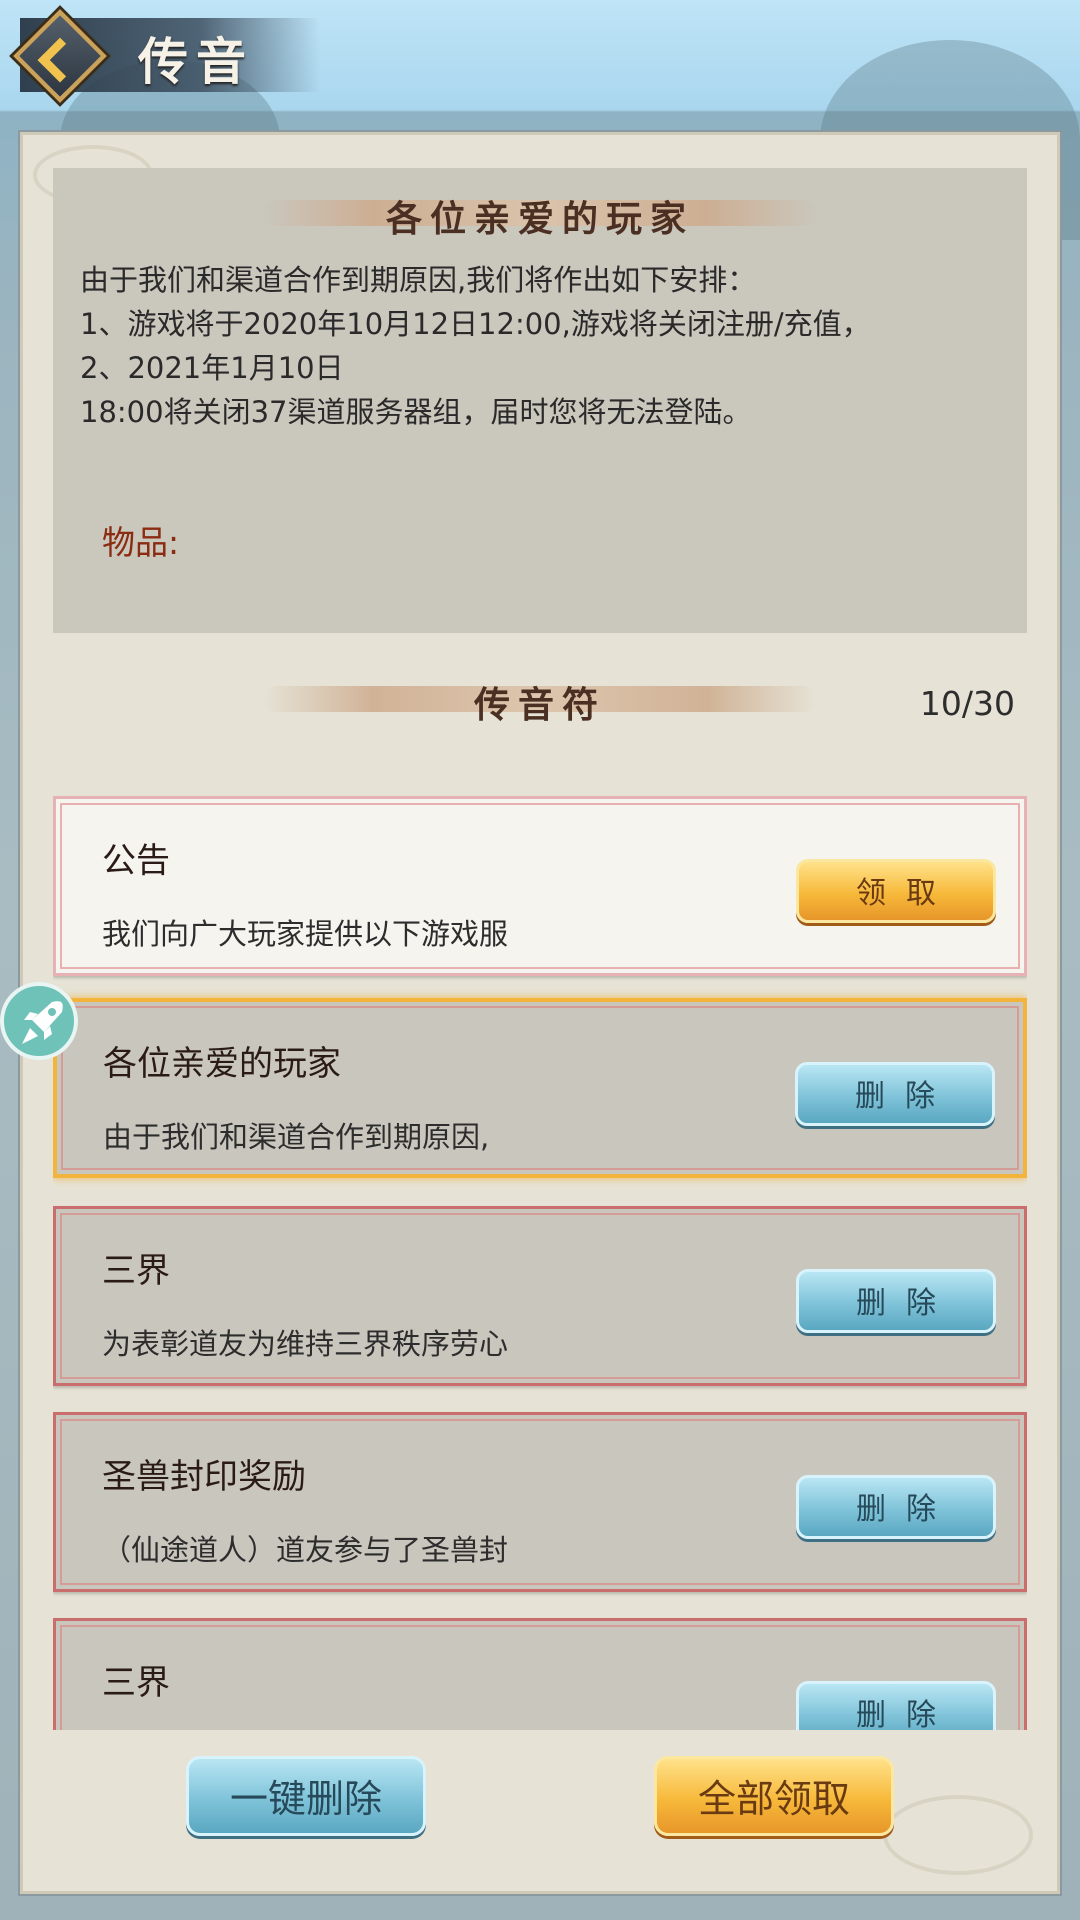 This screenshot has width=1080, height=1920. I want to click on page-title: 传音, so click(196, 61).